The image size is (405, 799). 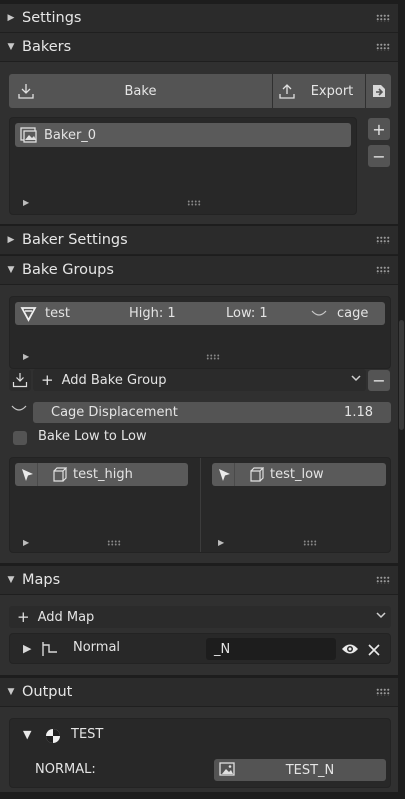 What do you see at coordinates (50, 649) in the screenshot?
I see `normal-map-icon` at bounding box center [50, 649].